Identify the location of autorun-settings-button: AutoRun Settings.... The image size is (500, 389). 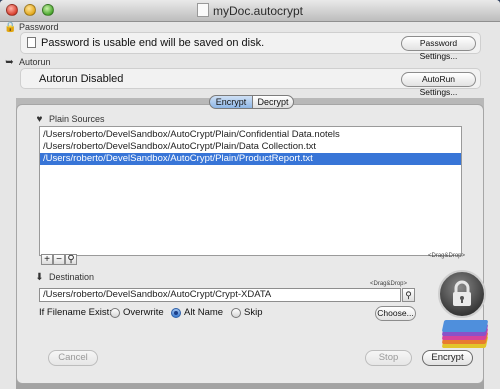
(438, 84).